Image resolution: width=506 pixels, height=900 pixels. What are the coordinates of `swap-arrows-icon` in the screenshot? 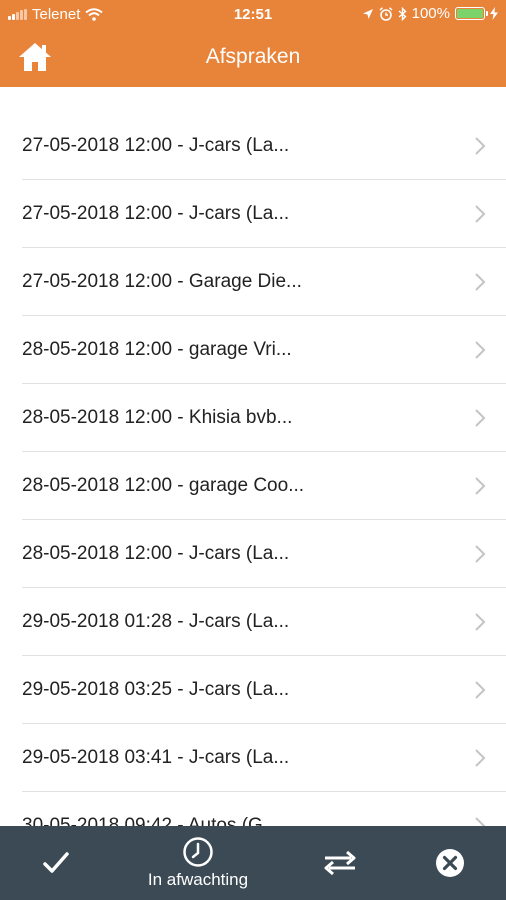 It's located at (340, 863).